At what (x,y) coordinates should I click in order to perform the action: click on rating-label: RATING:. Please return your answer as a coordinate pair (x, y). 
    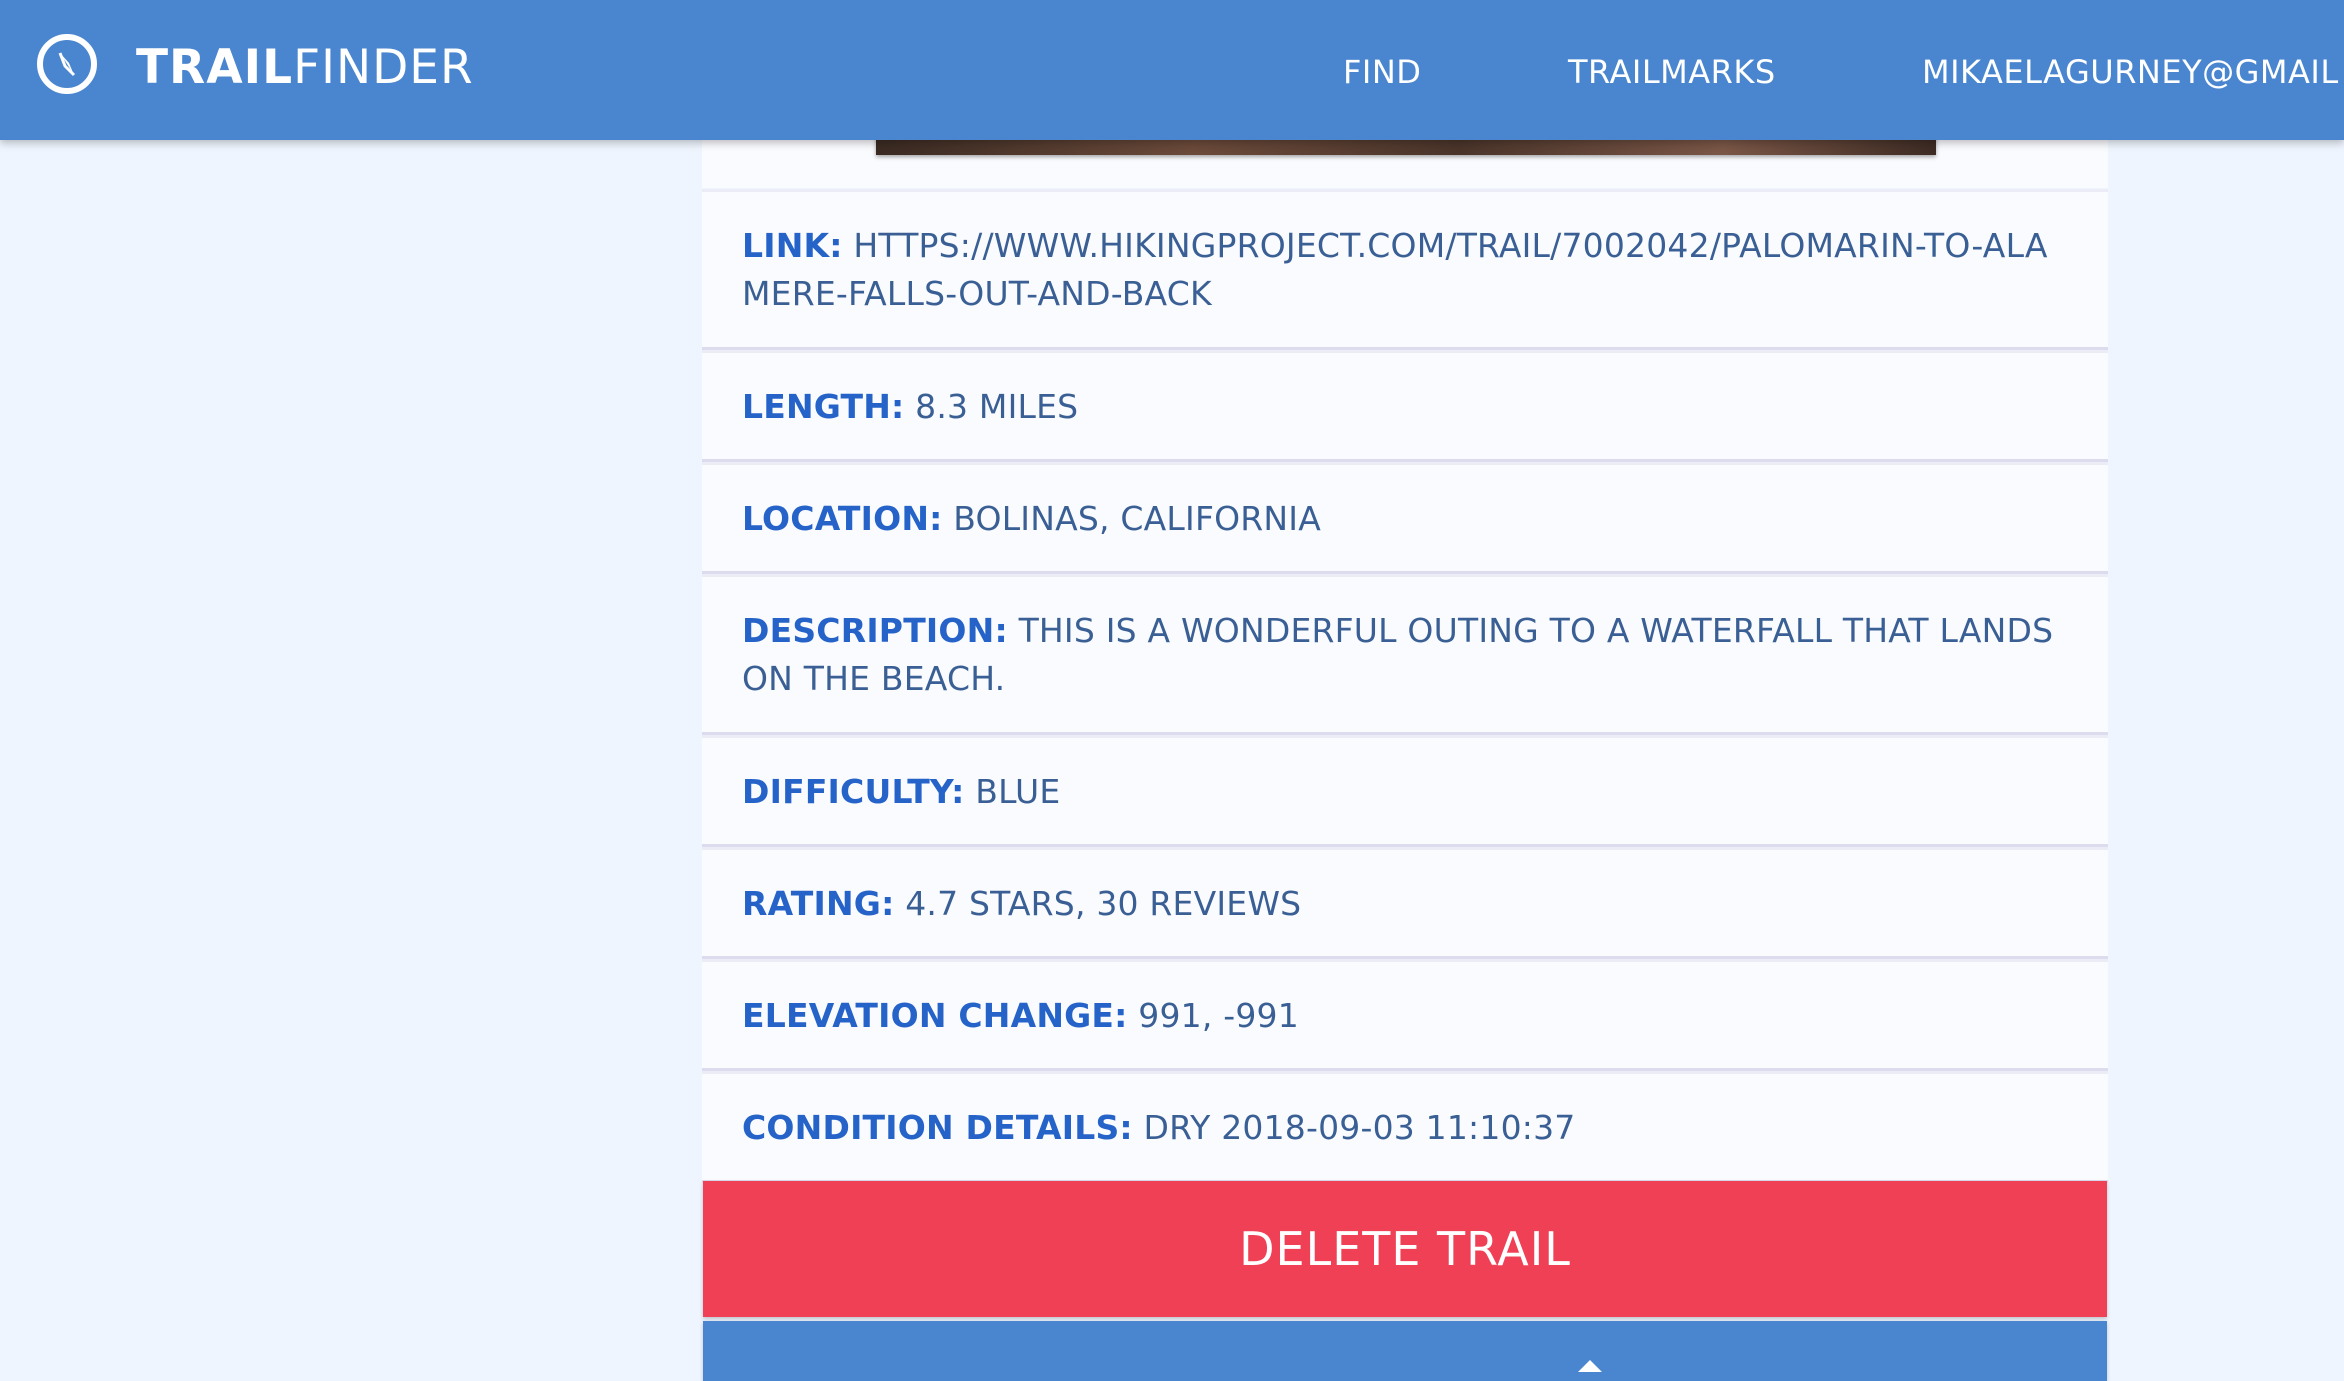
    Looking at the image, I should click on (818, 903).